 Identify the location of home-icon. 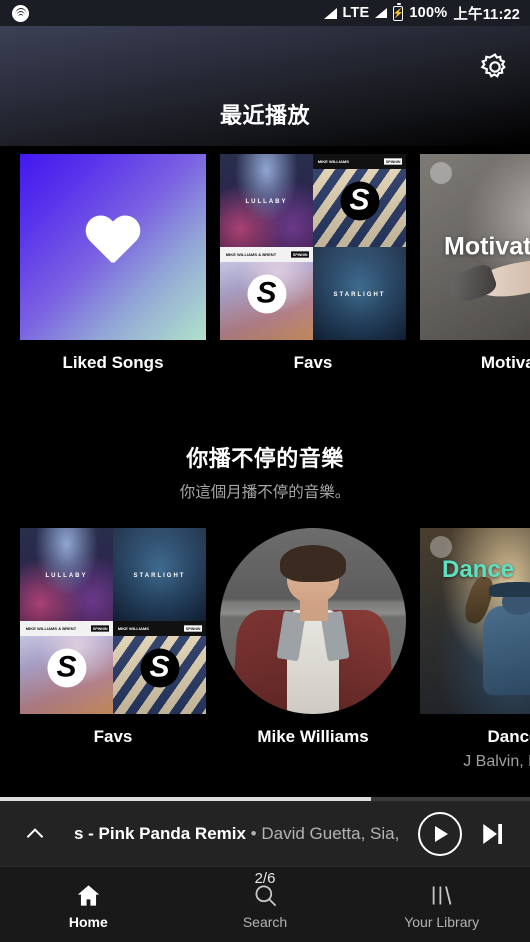
(88, 894).